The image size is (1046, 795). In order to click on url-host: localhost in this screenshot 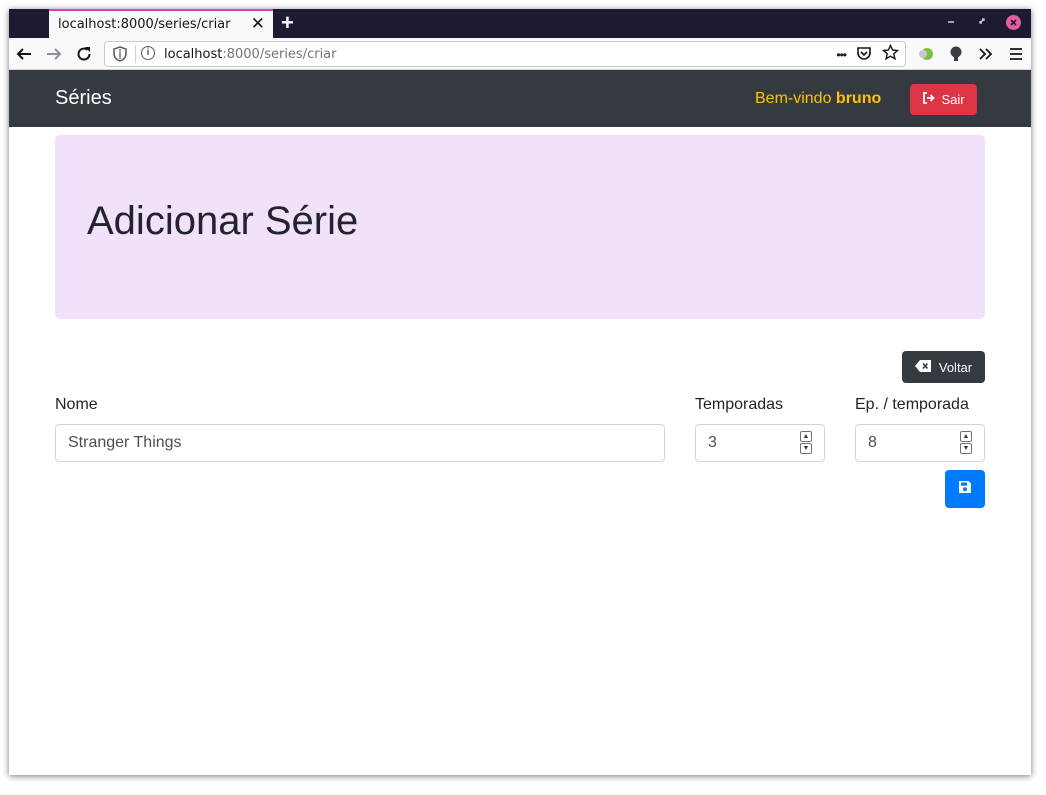, I will do `click(193, 54)`.